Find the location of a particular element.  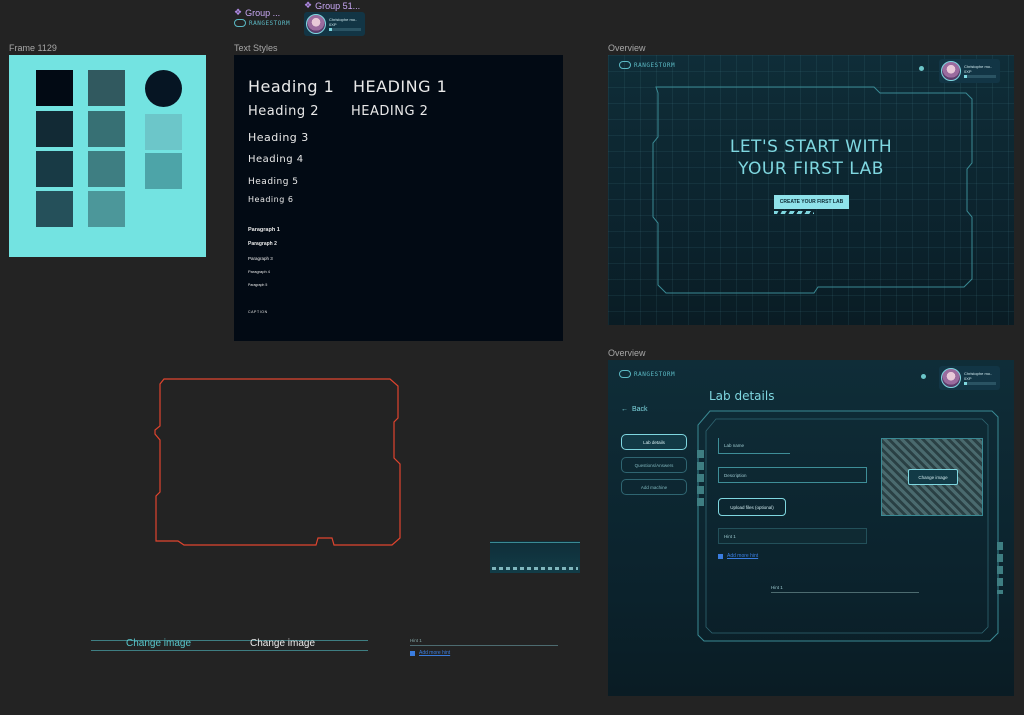

heading-6-sample: Heading 6 is located at coordinates (271, 199).